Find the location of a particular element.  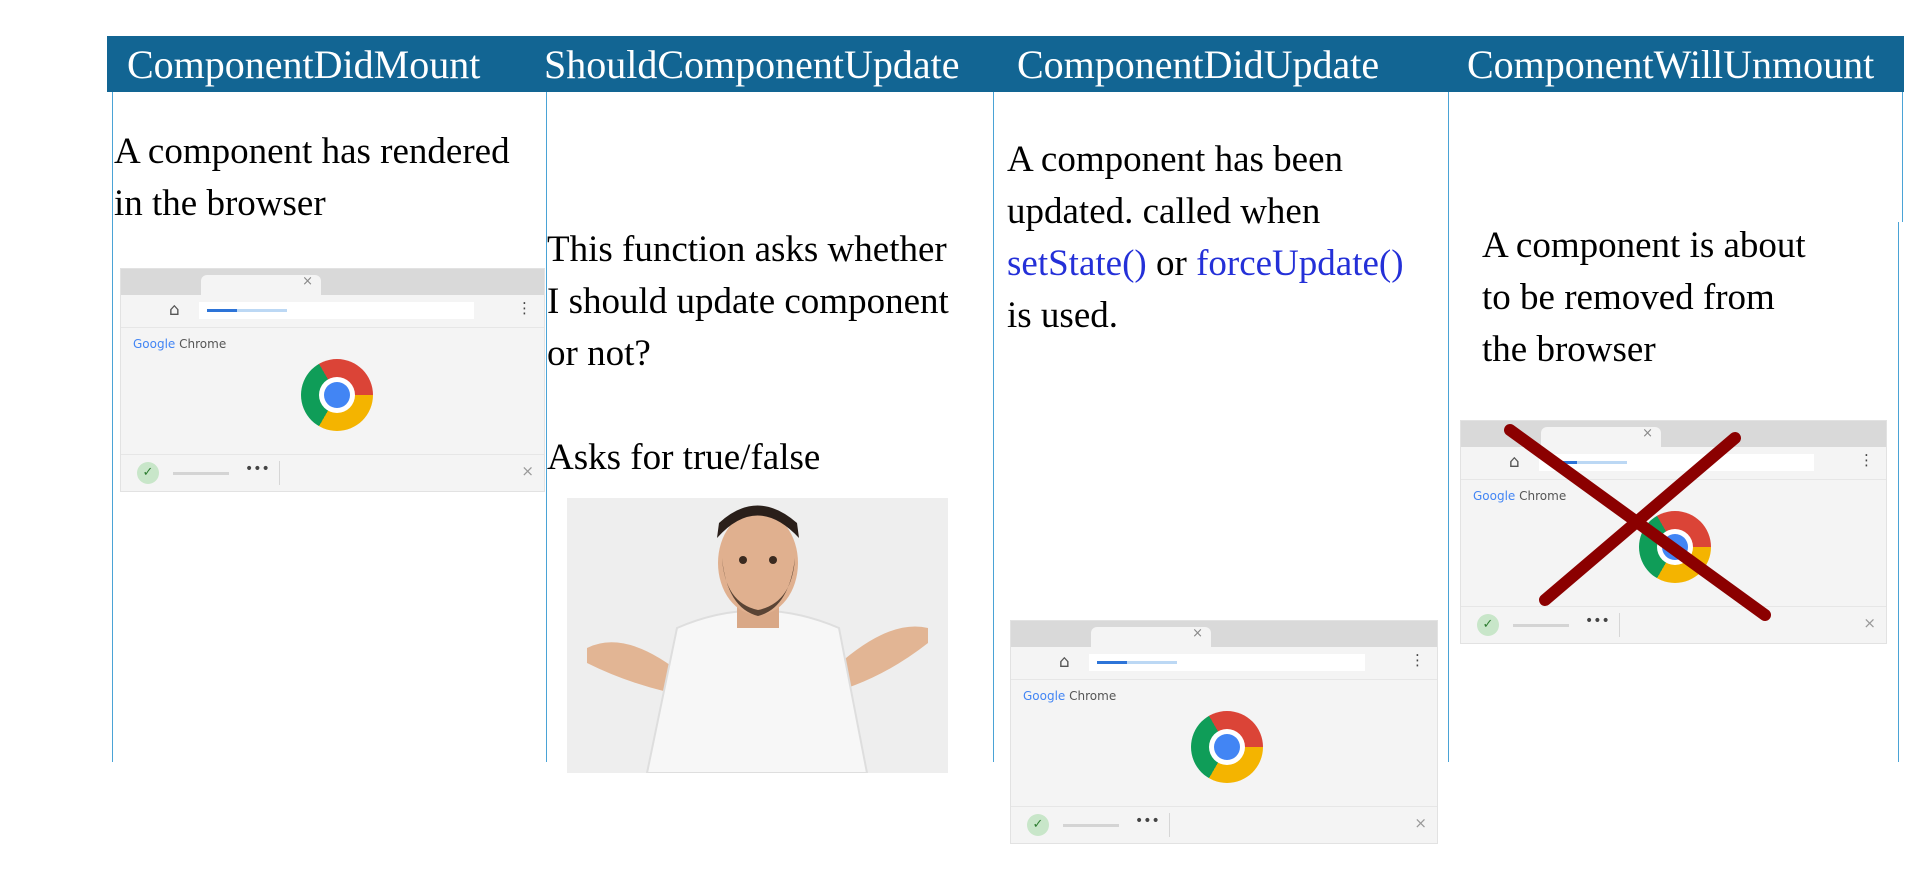

header-component-did-mount: ComponentDidMount is located at coordinates (304, 64).